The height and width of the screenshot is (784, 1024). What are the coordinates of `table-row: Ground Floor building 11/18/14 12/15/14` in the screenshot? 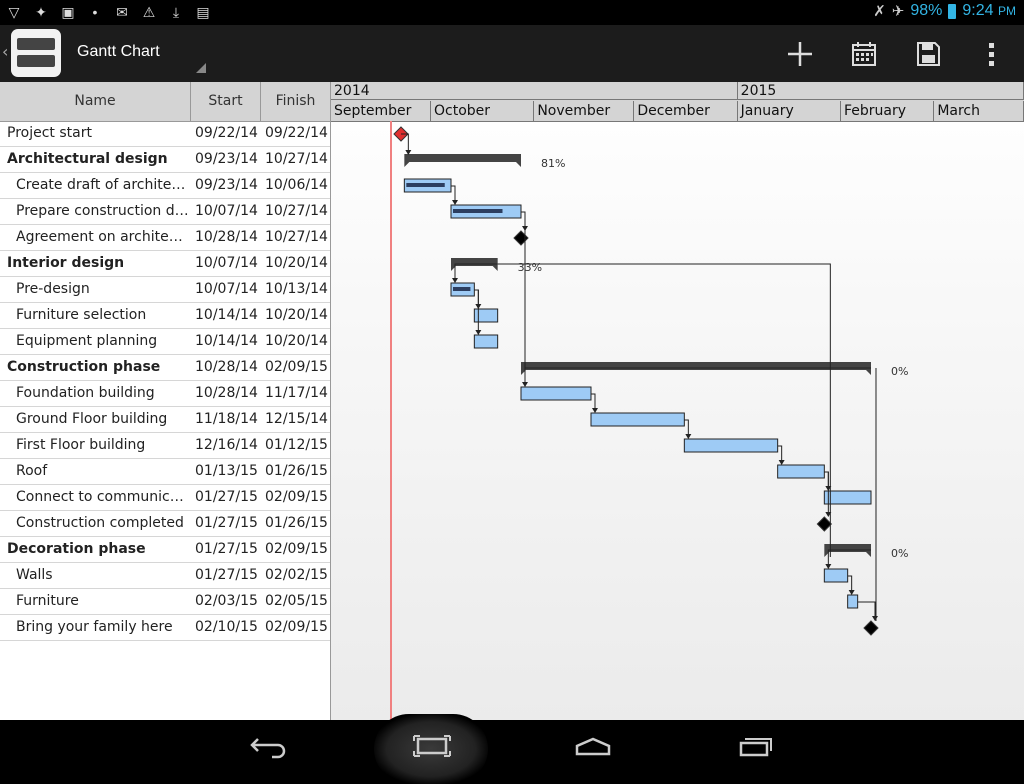 It's located at (165, 420).